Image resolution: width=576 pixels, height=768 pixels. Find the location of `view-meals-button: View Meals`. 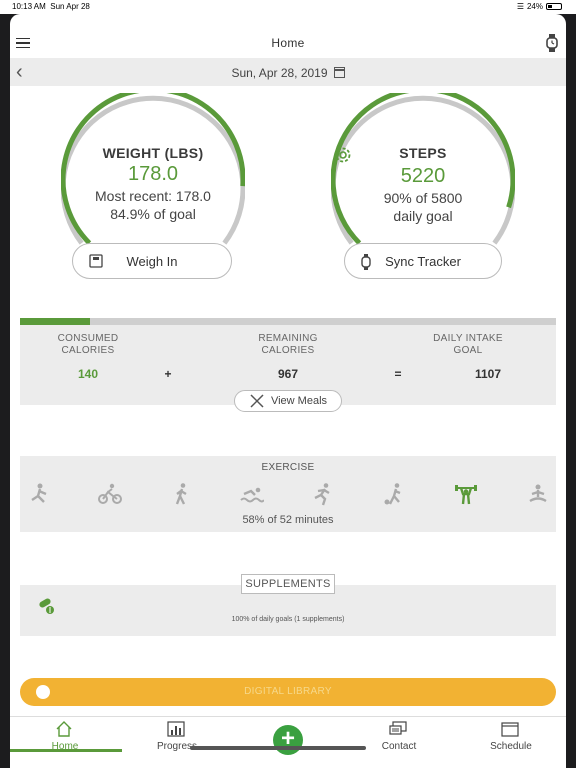

view-meals-button: View Meals is located at coordinates (288, 401).